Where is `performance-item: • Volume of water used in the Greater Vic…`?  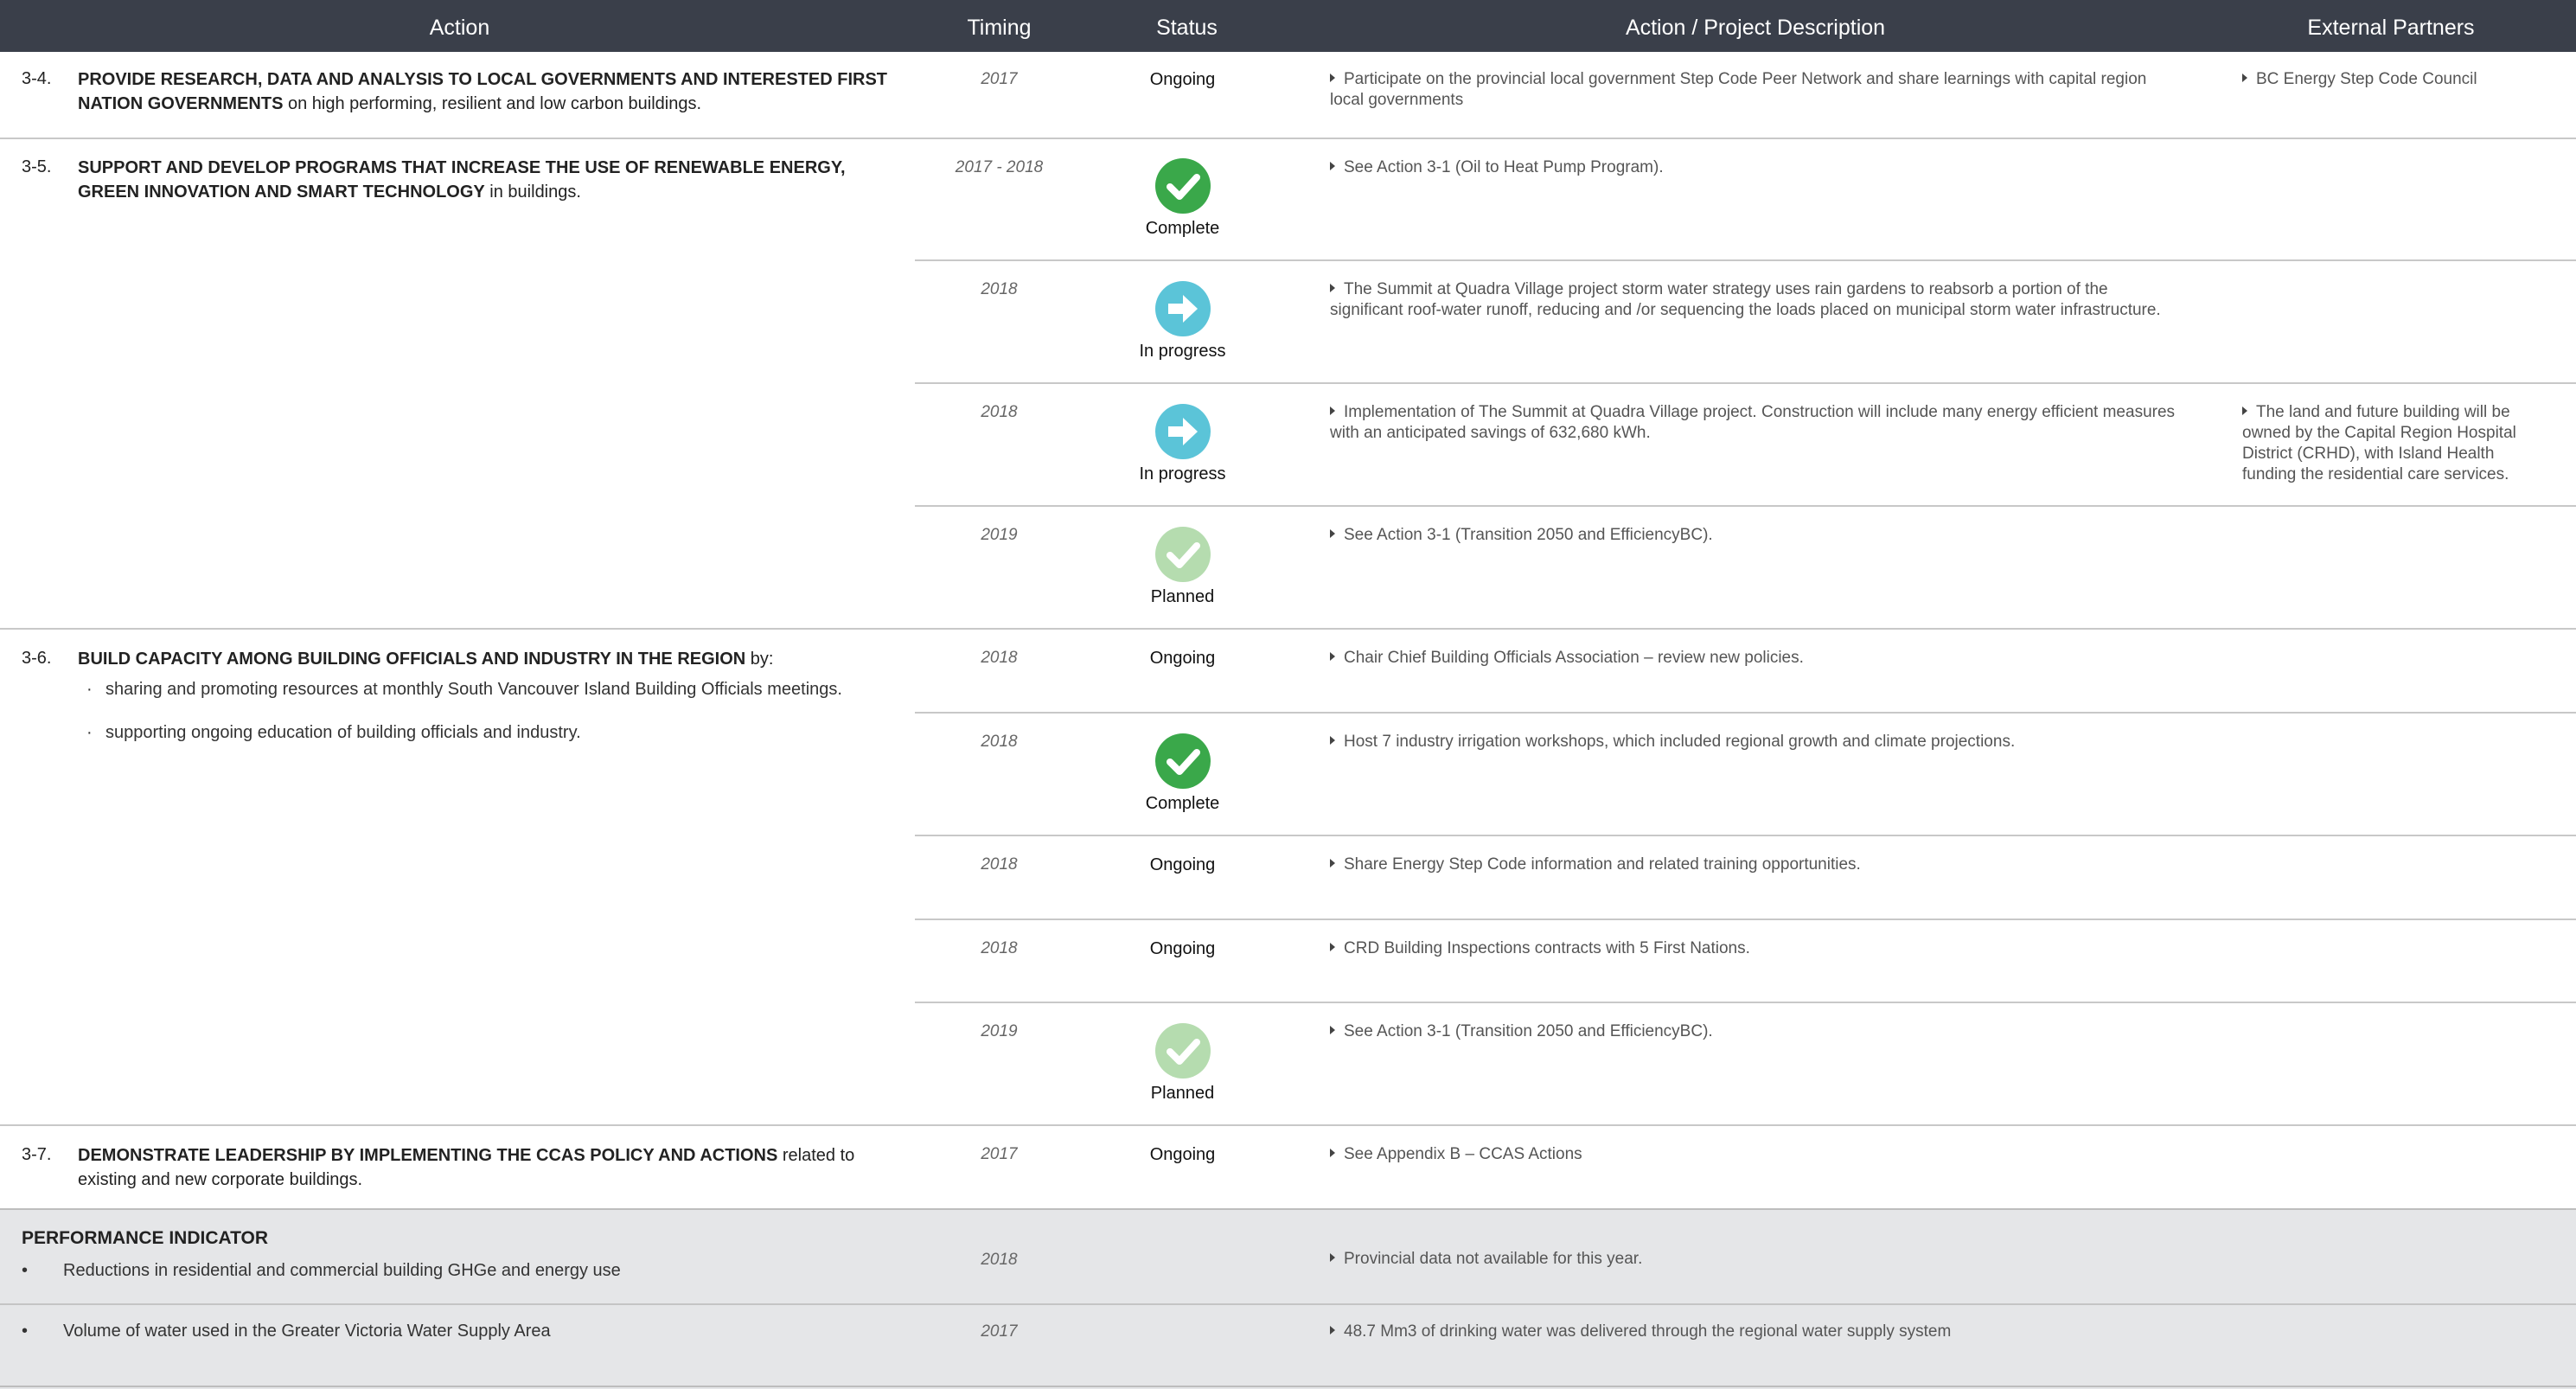 performance-item: • Volume of water used in the Greater Vic… is located at coordinates (286, 1331).